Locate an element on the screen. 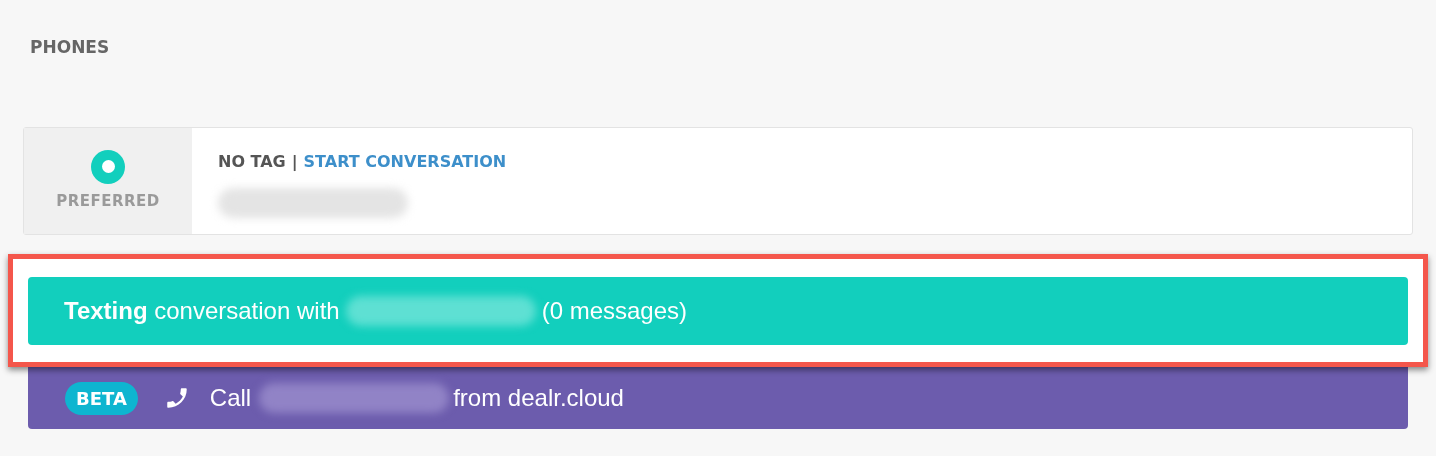 Image resolution: width=1436 pixels, height=456 pixels. beta-badge: BETA is located at coordinates (101, 398).